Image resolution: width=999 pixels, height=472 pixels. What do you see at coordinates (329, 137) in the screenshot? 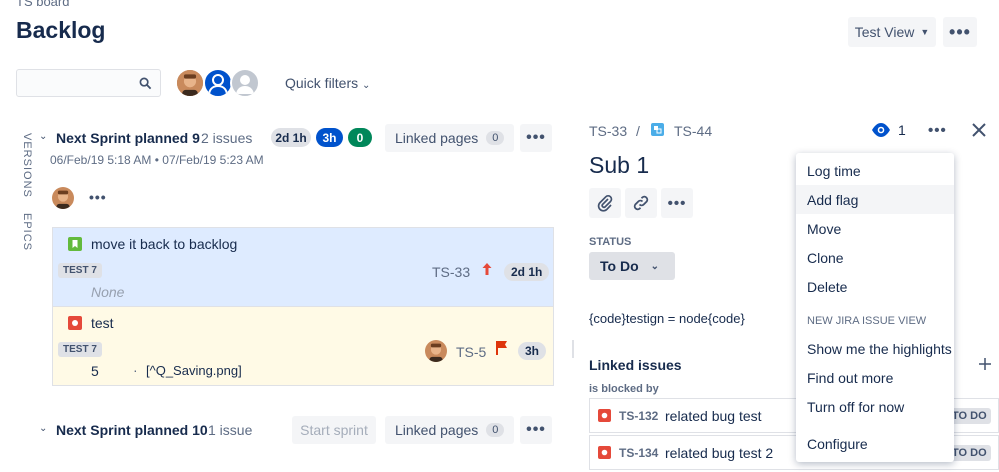
I see `estimate-inprogress-pill: 3h` at bounding box center [329, 137].